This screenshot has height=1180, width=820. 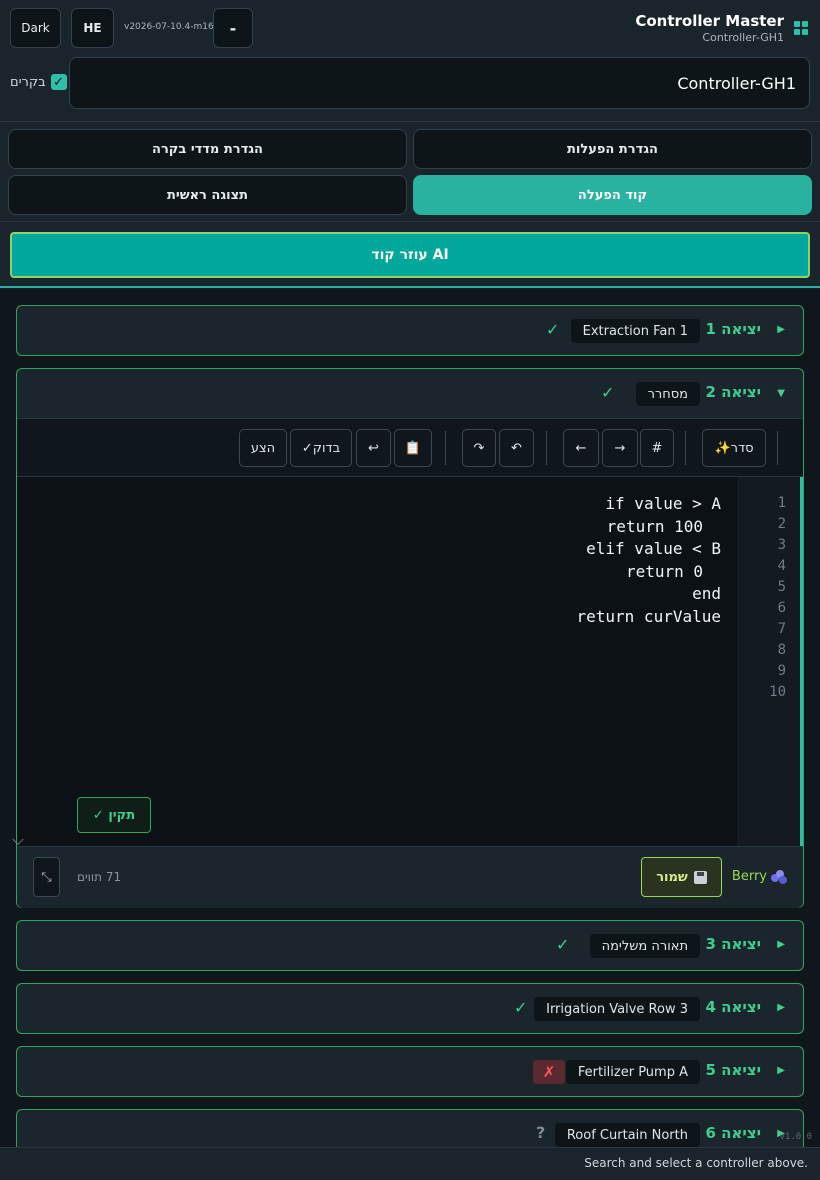 I want to click on indent-button: →, so click(x=620, y=448).